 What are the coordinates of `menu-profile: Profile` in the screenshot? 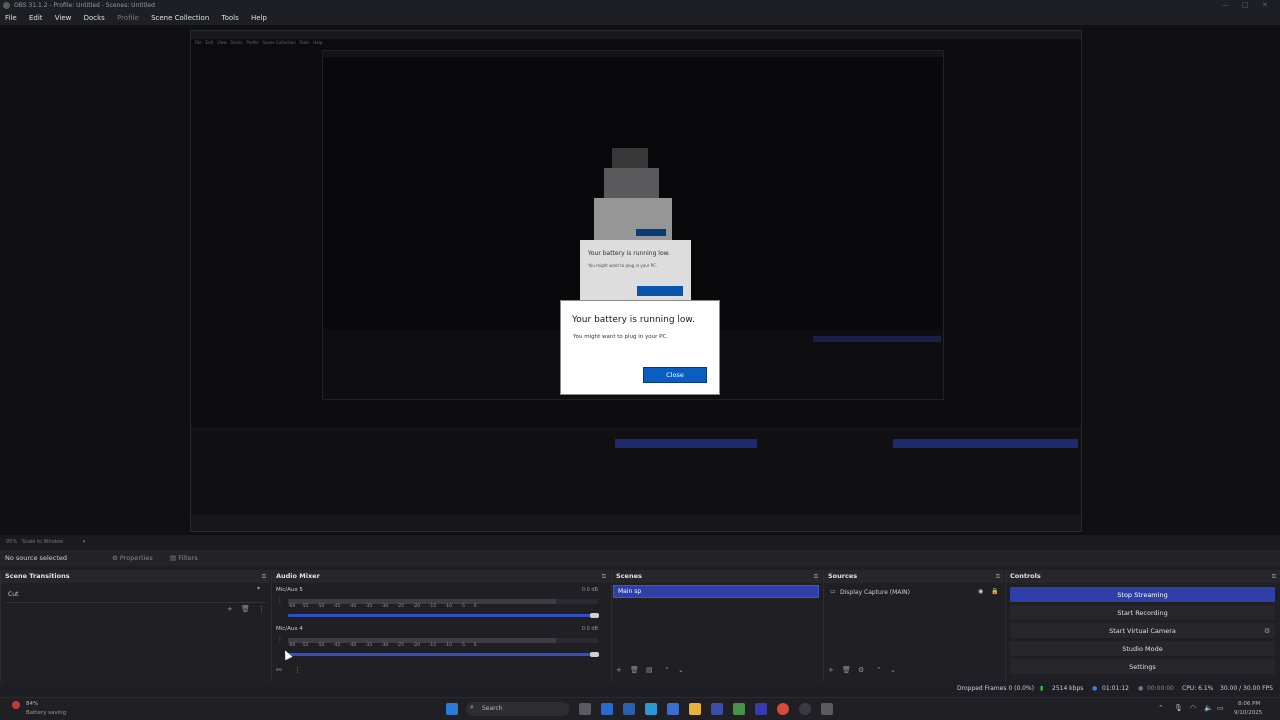 It's located at (128, 18).